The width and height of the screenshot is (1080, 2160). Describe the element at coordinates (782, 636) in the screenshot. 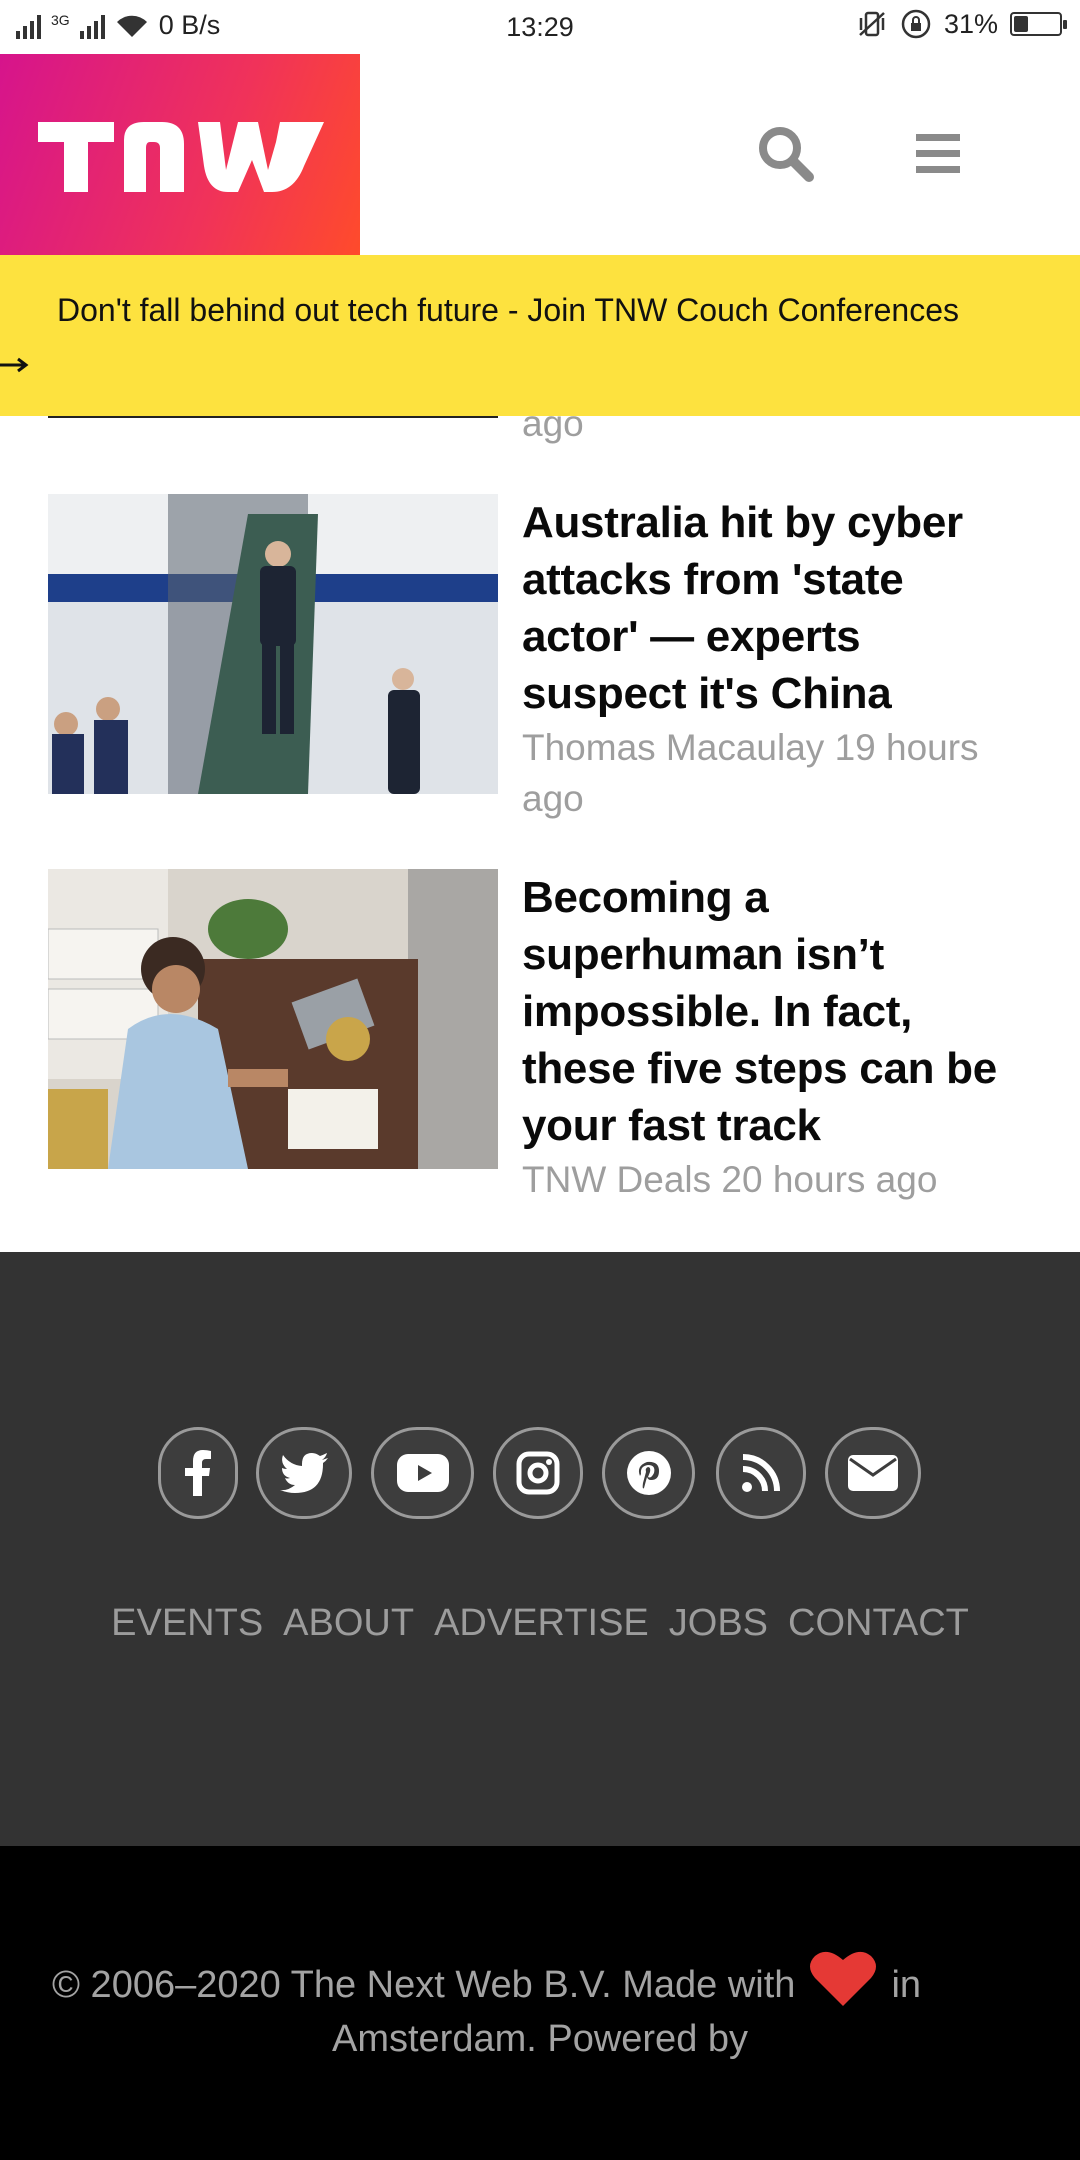

I see `article-title-line: actor' — experts` at that location.